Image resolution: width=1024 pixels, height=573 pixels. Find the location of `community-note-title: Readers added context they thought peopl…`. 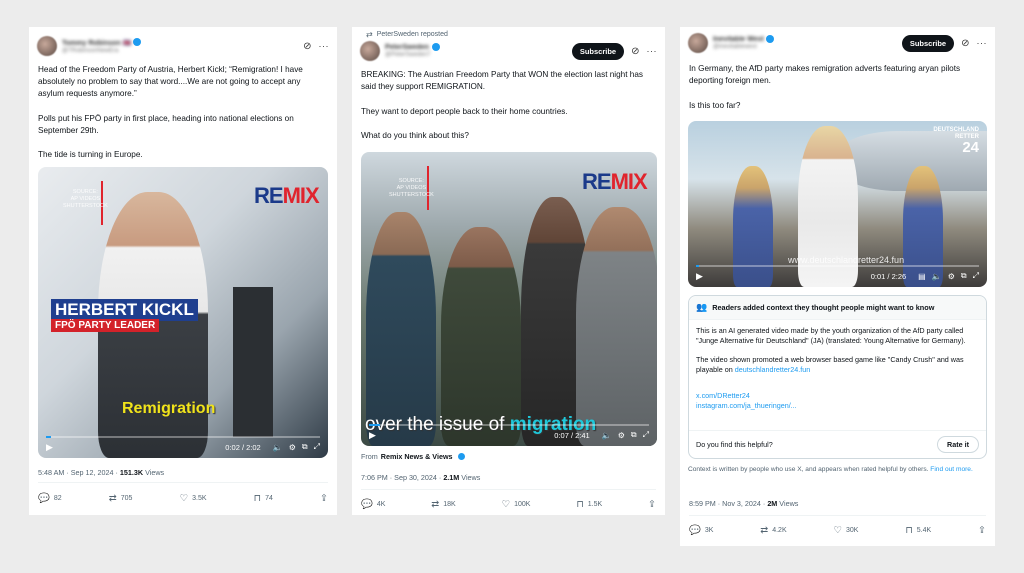

community-note-title: Readers added context they thought peopl… is located at coordinates (823, 307).